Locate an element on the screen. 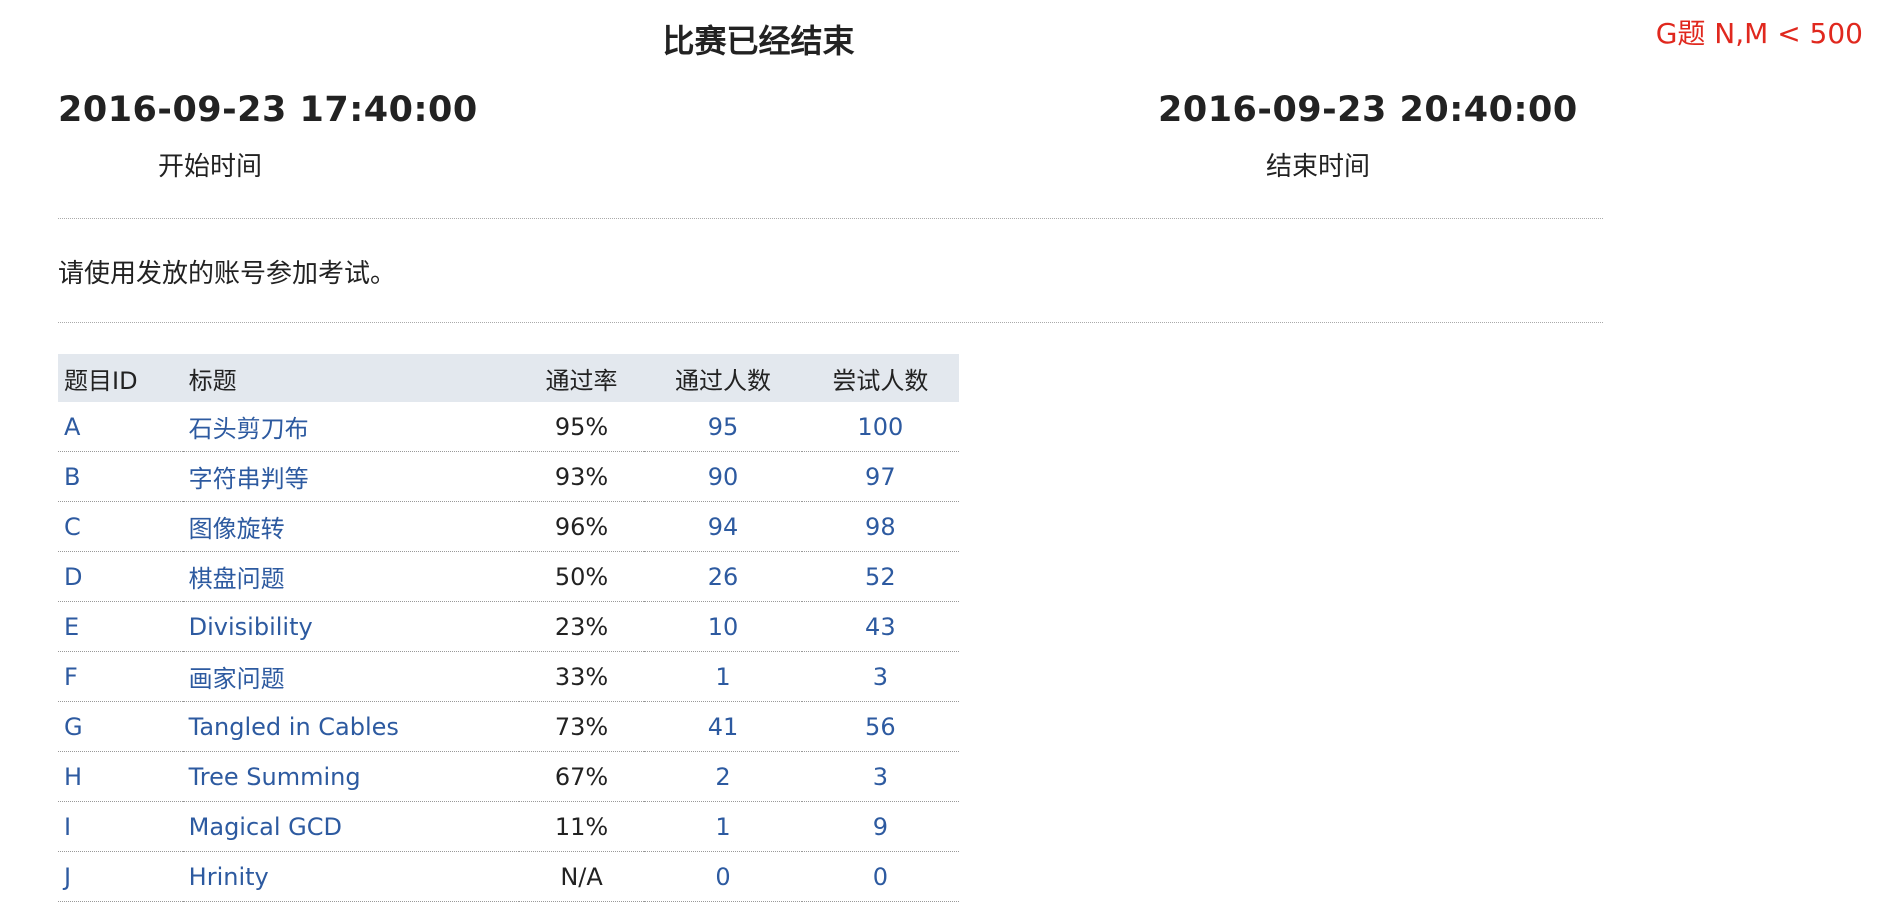  contest-status-title: 比赛已经结束 is located at coordinates (758, 41).